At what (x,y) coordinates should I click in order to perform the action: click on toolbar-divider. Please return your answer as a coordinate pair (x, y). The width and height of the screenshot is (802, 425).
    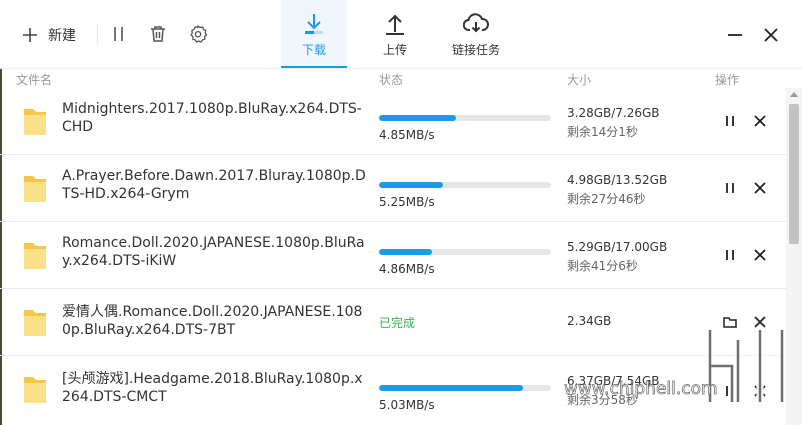
    Looking at the image, I should click on (97, 34).